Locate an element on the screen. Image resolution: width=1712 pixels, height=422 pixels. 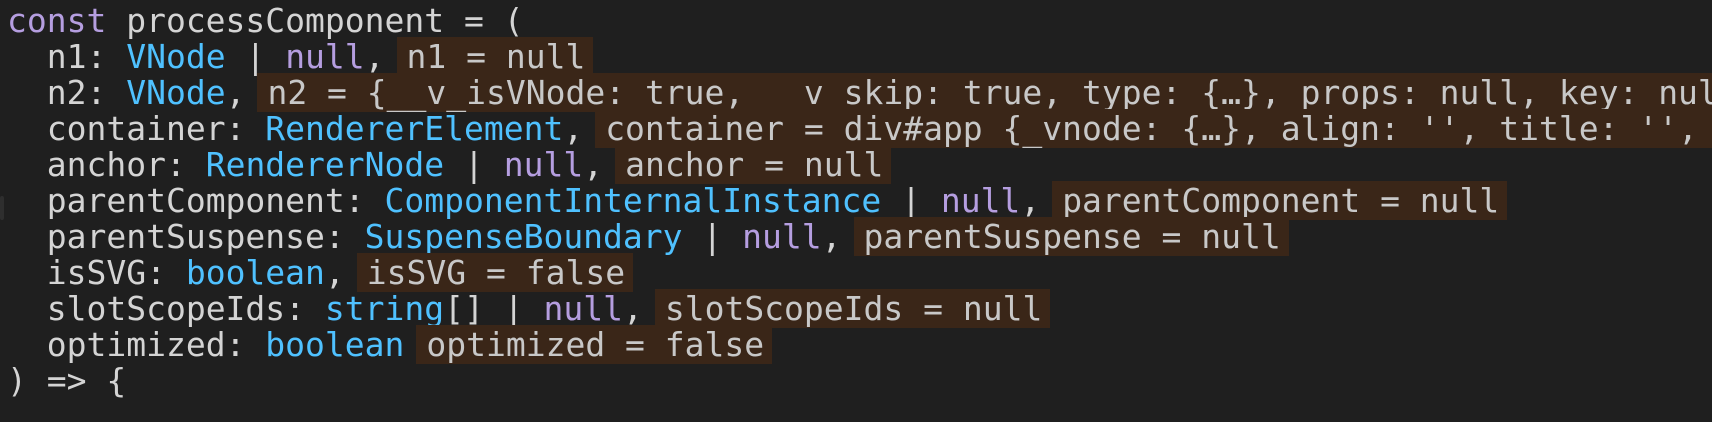
code-line-11: ) => { is located at coordinates (66, 381).